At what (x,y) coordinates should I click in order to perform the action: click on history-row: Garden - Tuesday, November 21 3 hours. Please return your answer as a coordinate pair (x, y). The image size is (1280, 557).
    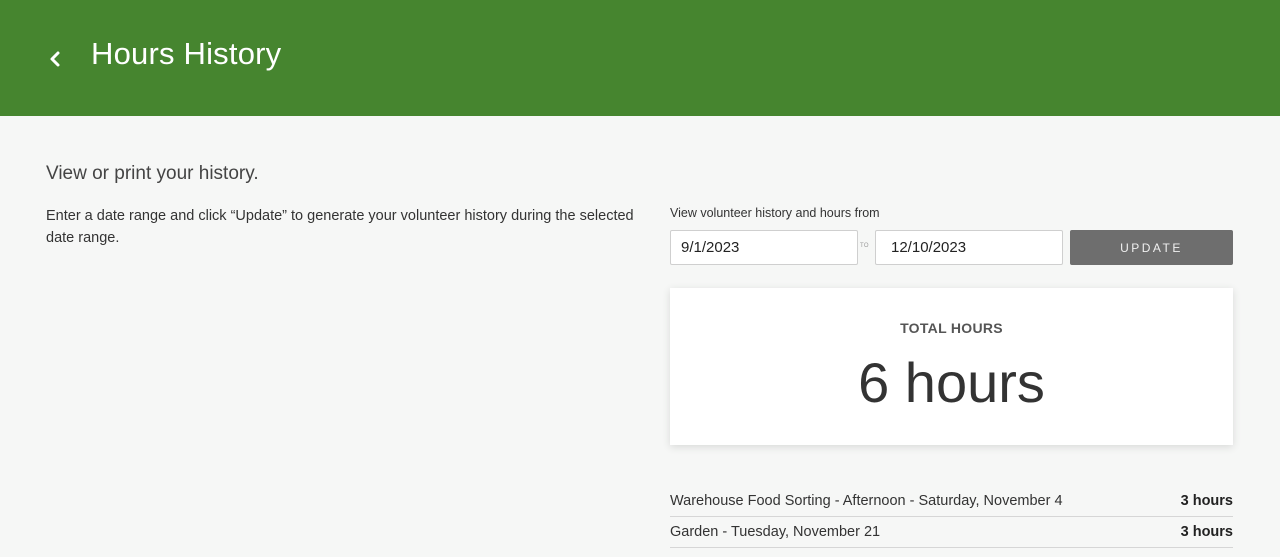
    Looking at the image, I should click on (951, 532).